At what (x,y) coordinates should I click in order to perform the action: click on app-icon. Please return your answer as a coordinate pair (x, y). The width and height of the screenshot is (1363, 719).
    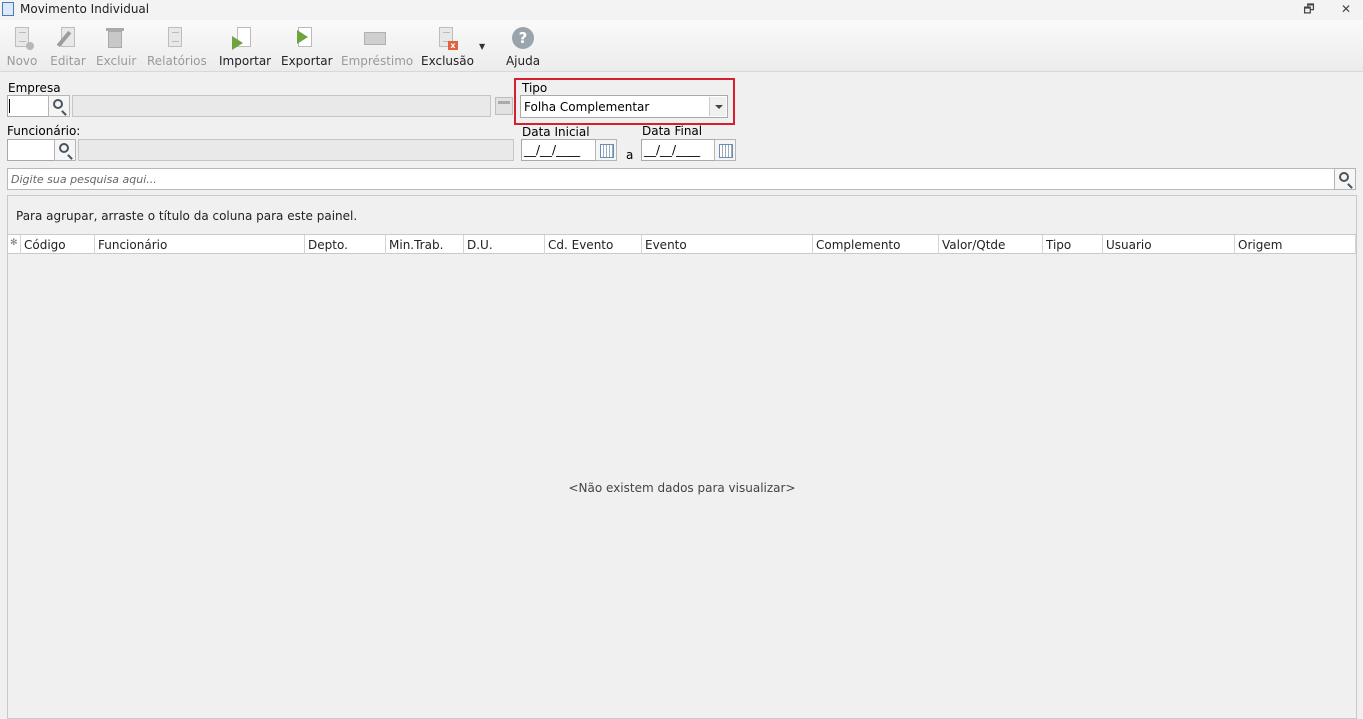
    Looking at the image, I should click on (8, 9).